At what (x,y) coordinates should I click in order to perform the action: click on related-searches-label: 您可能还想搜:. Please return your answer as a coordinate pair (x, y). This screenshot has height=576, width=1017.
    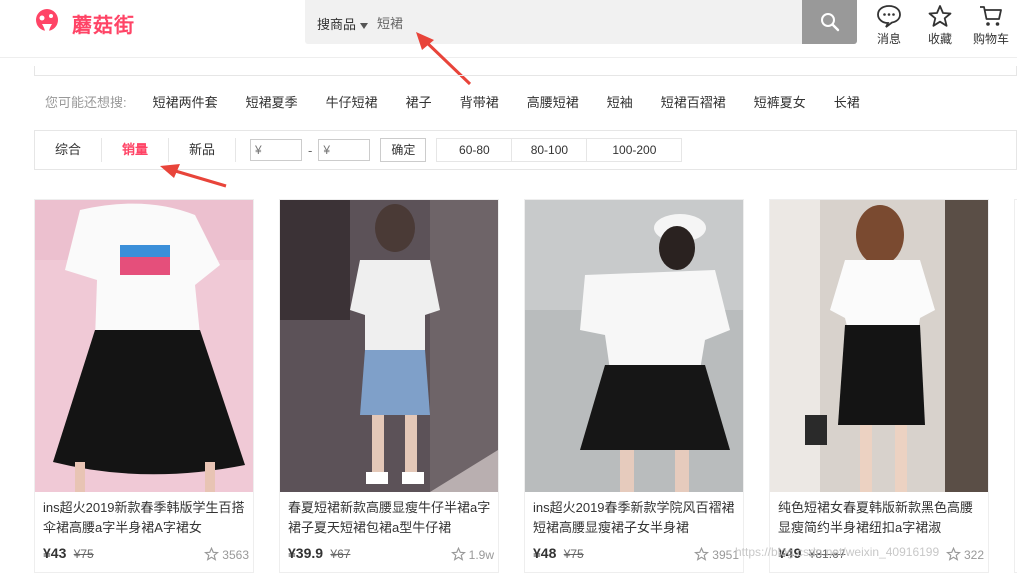
    Looking at the image, I should click on (86, 102).